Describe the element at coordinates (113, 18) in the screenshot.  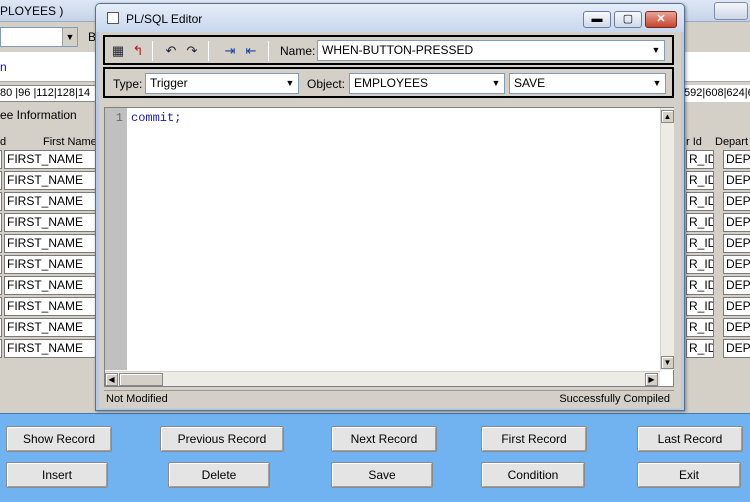
I see `editor-window-icon` at that location.